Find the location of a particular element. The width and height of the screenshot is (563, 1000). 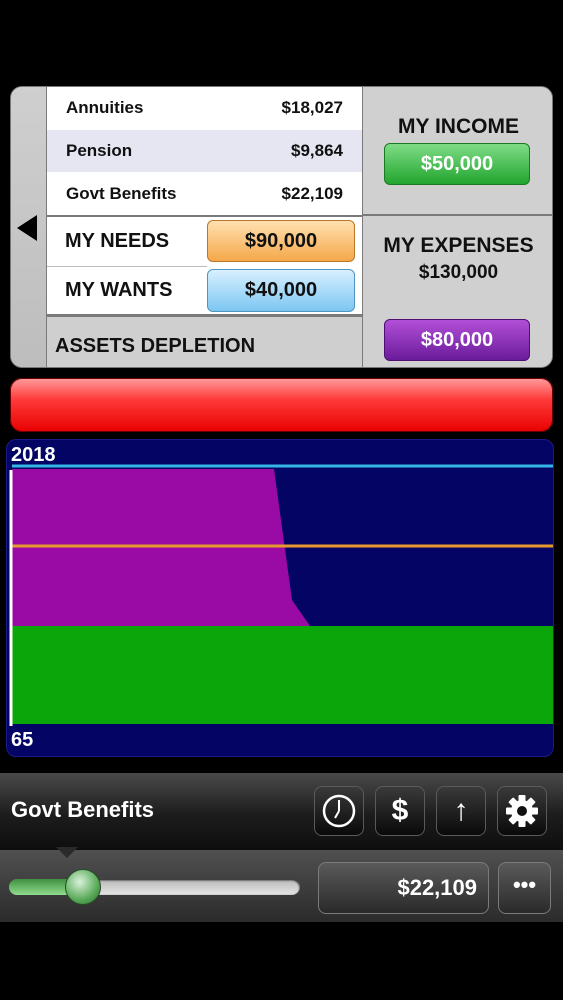

clock-icon is located at coordinates (339, 811).